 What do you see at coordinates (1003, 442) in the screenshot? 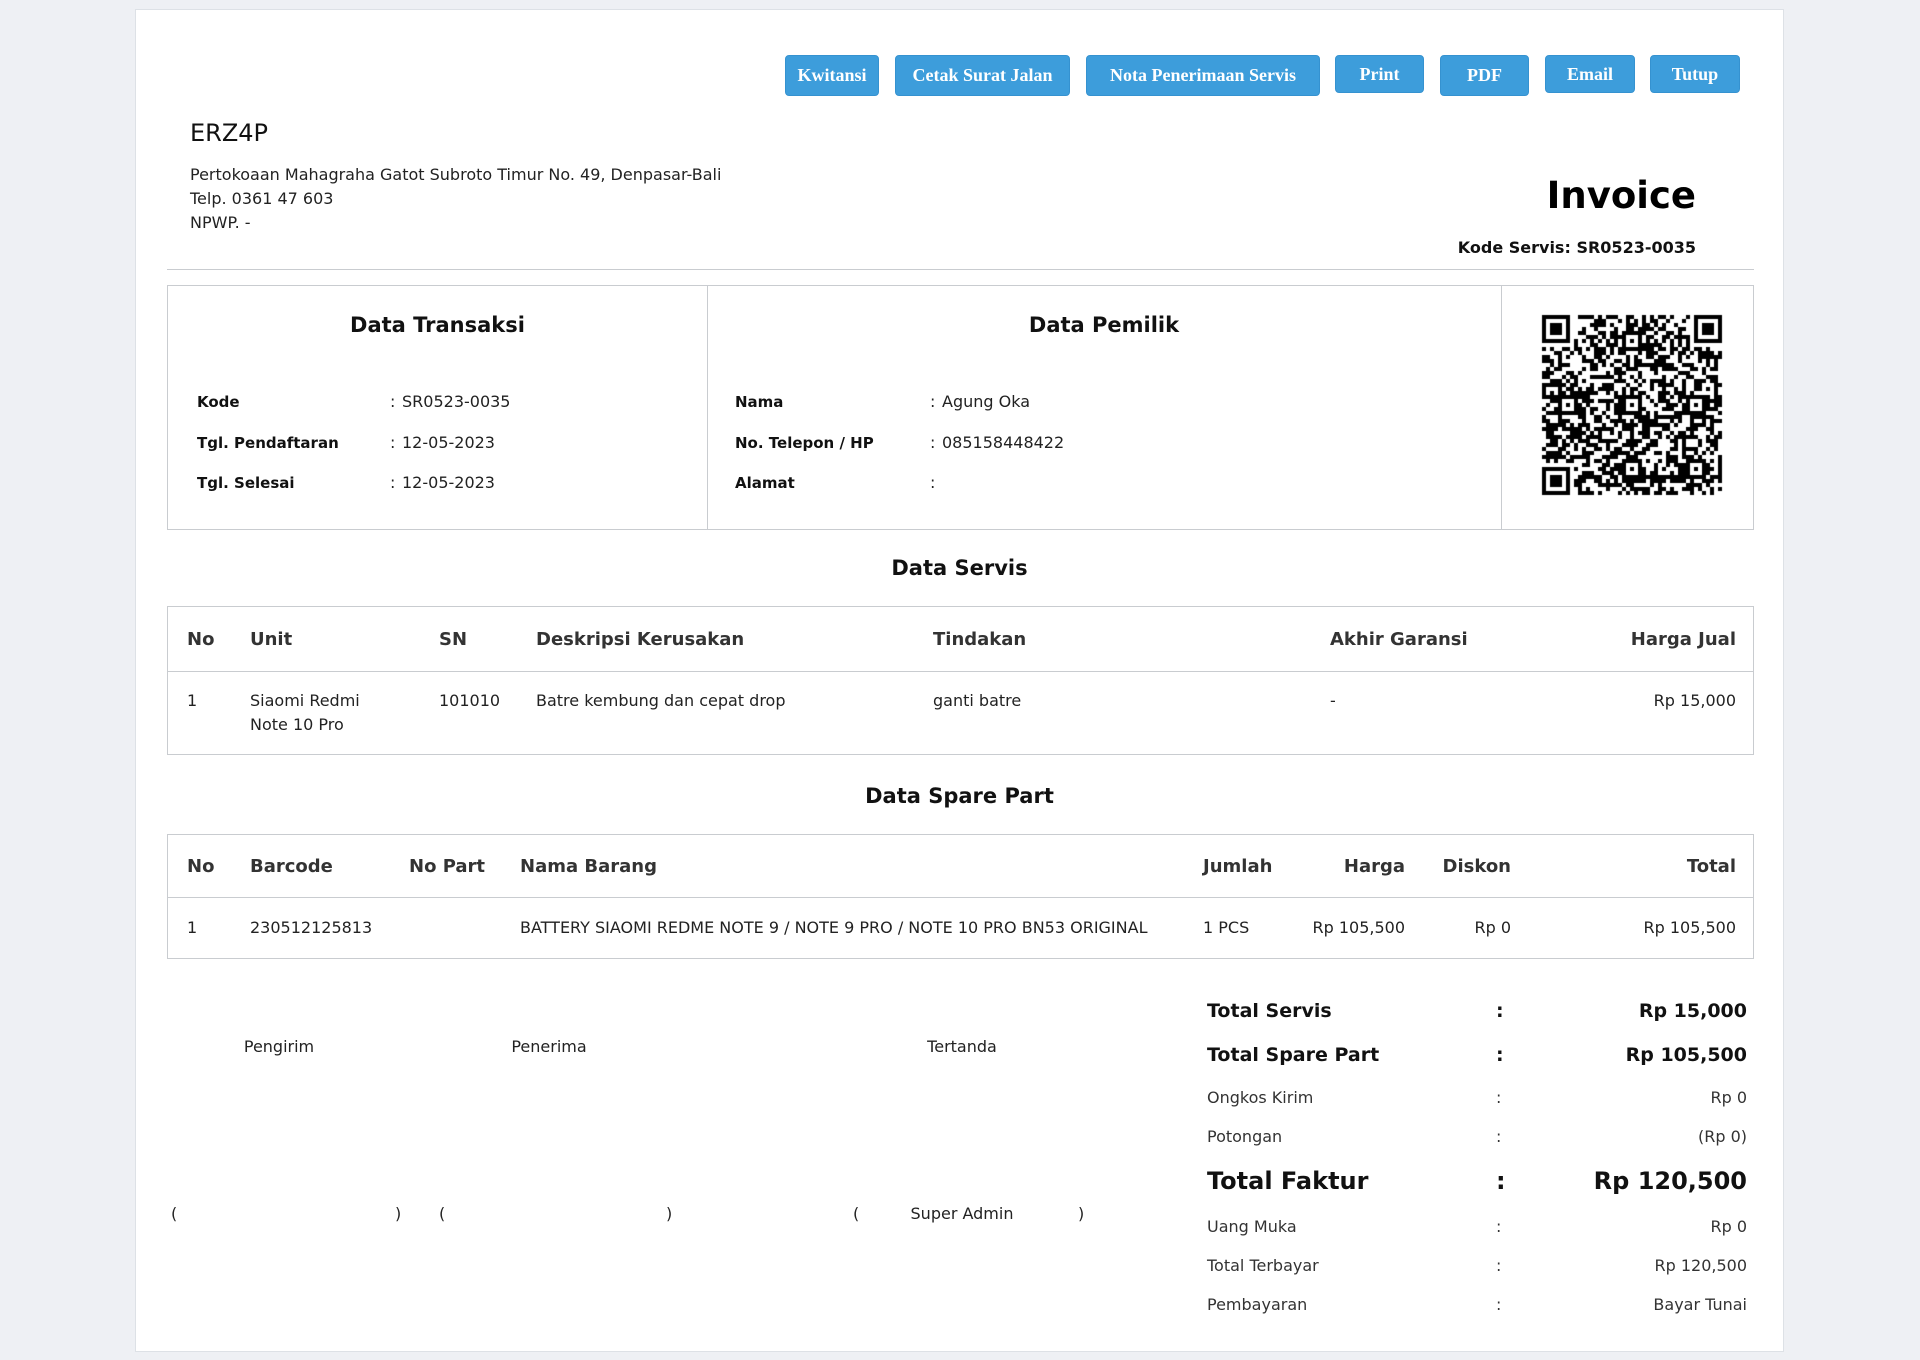
I see `owner-phone-value: 085158448422` at bounding box center [1003, 442].